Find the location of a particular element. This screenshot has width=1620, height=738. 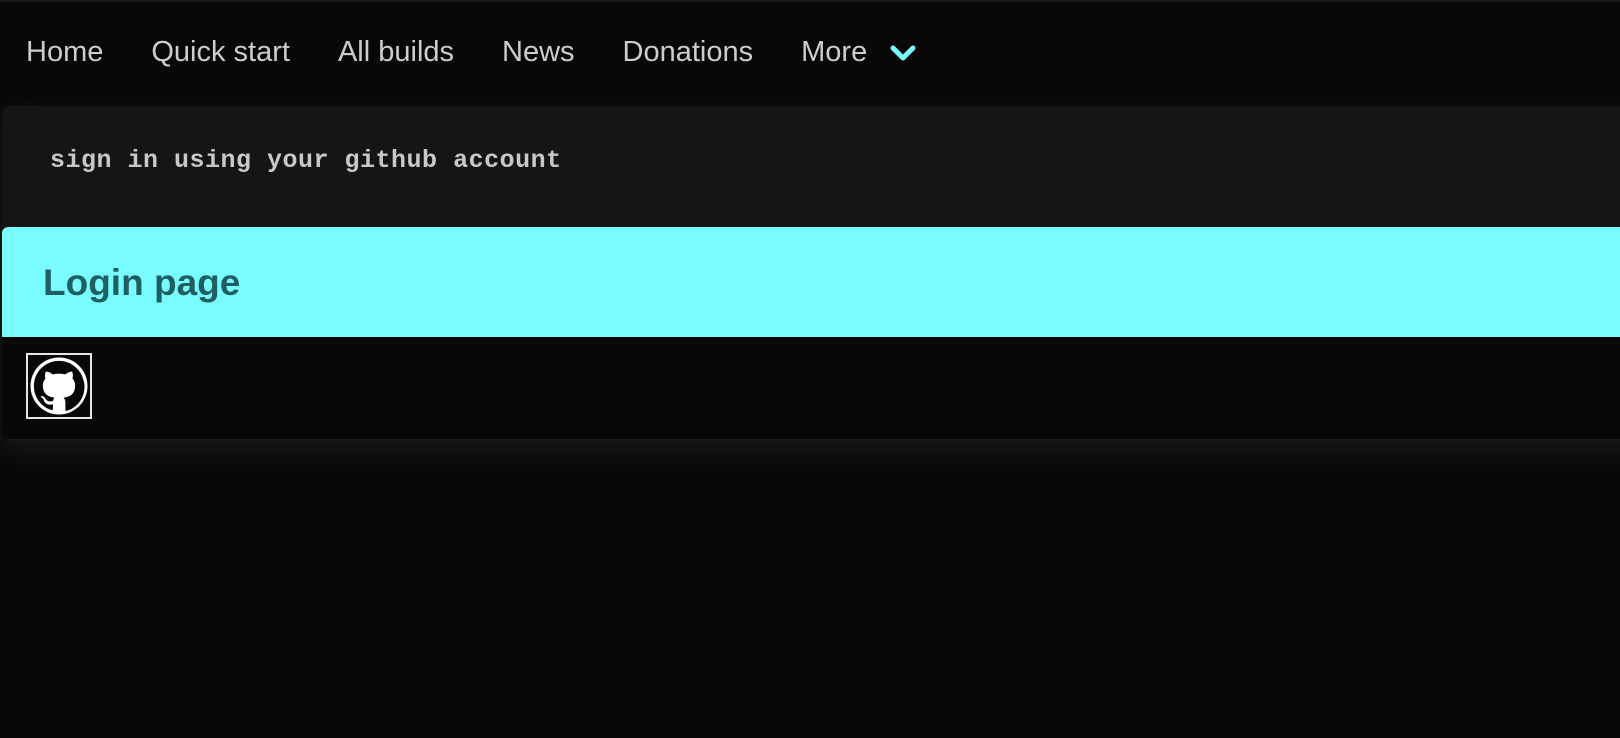

github-login-button is located at coordinates (59, 386).